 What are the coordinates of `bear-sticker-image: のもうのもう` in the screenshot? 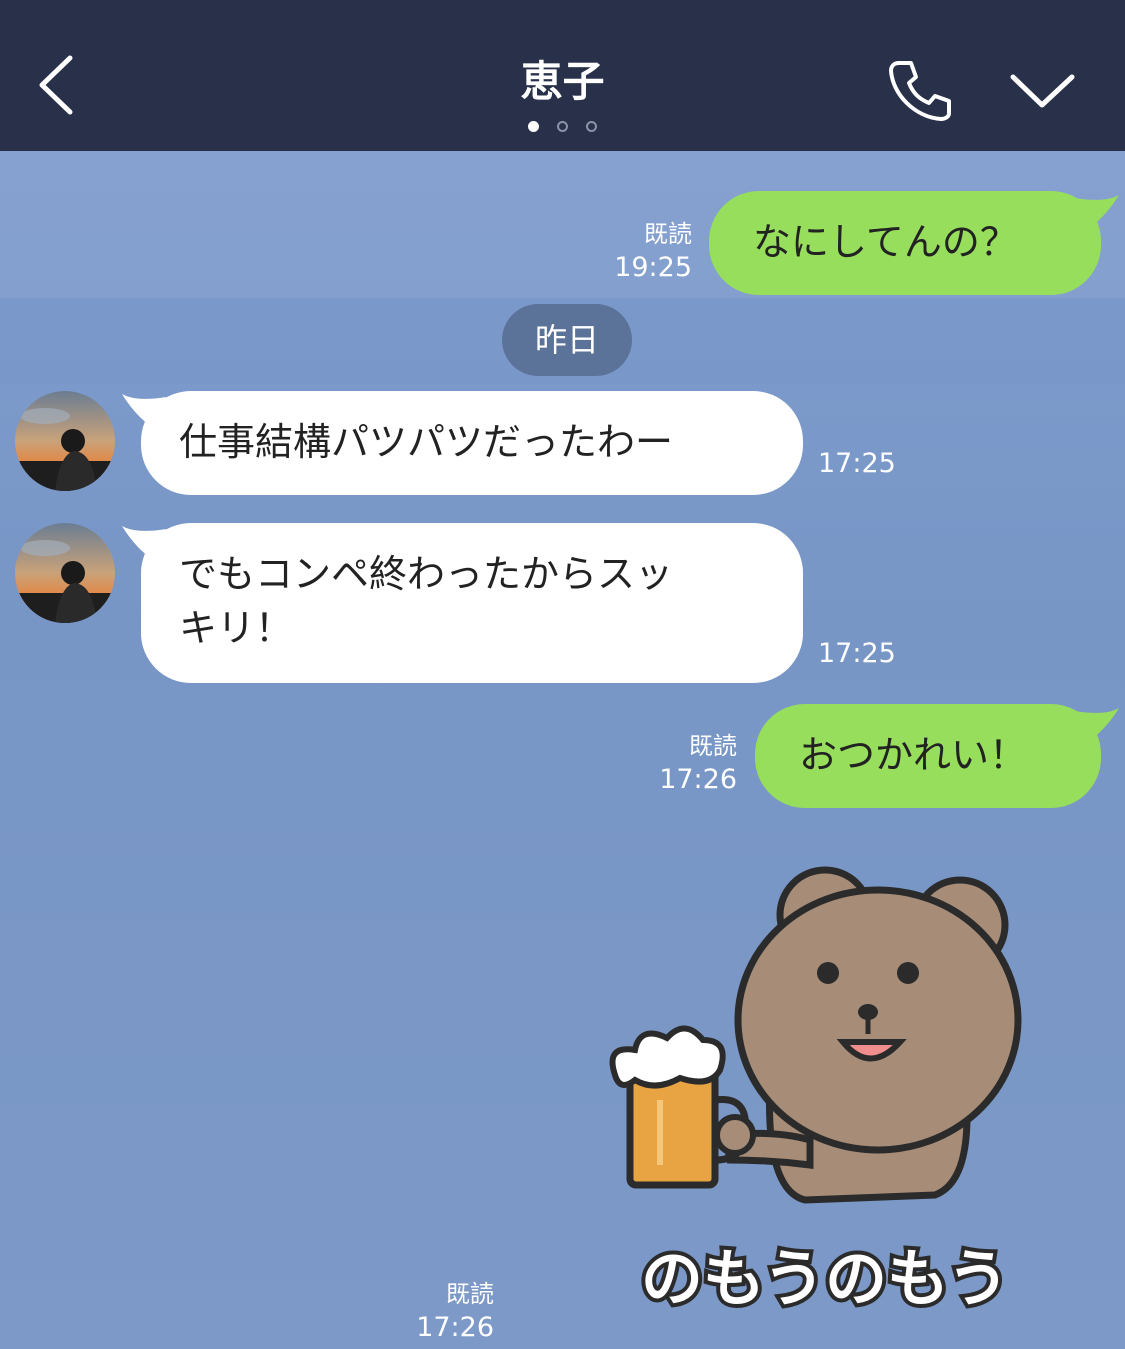 It's located at (815, 1092).